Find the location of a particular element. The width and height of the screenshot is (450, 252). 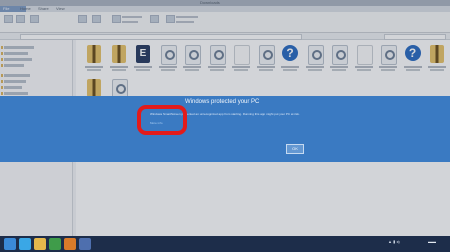

red-highlight-circle is located at coordinates (162, 120).